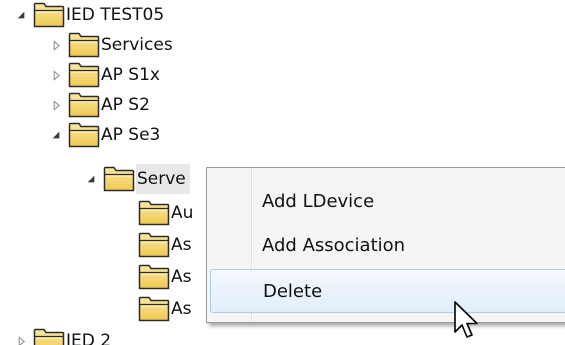 This screenshot has height=345, width=565. What do you see at coordinates (468, 322) in the screenshot?
I see `mouse-pointer-icon` at bounding box center [468, 322].